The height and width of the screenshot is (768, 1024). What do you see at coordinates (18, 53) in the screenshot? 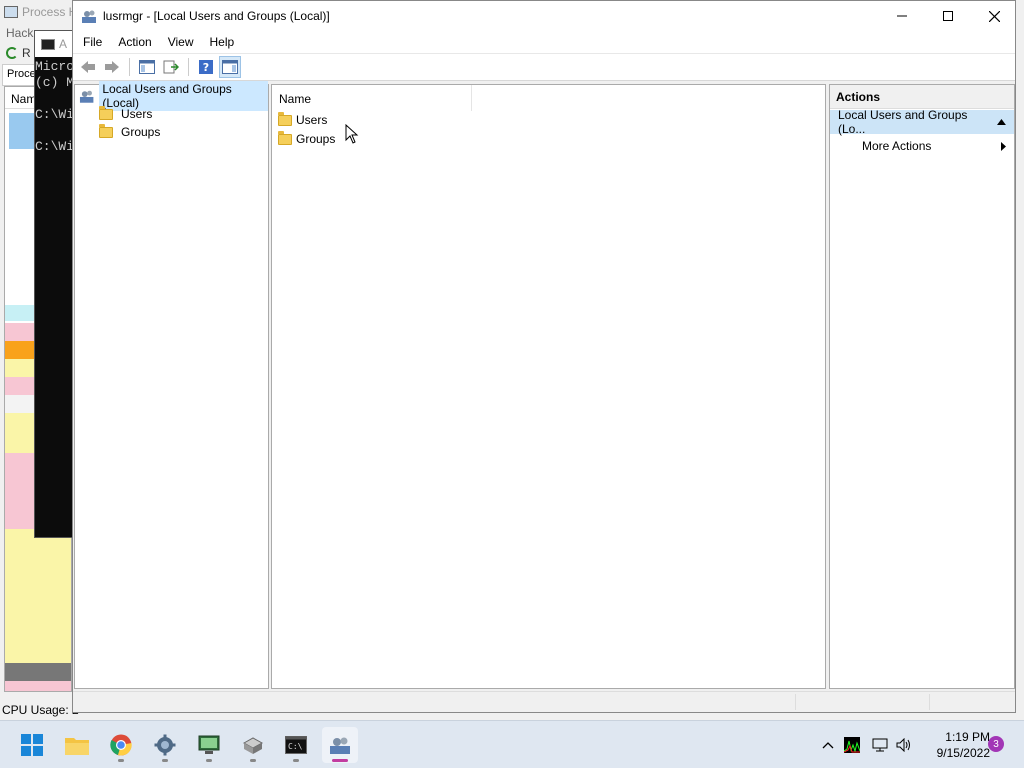
I see `process-hacker-refresh-button: R` at bounding box center [18, 53].